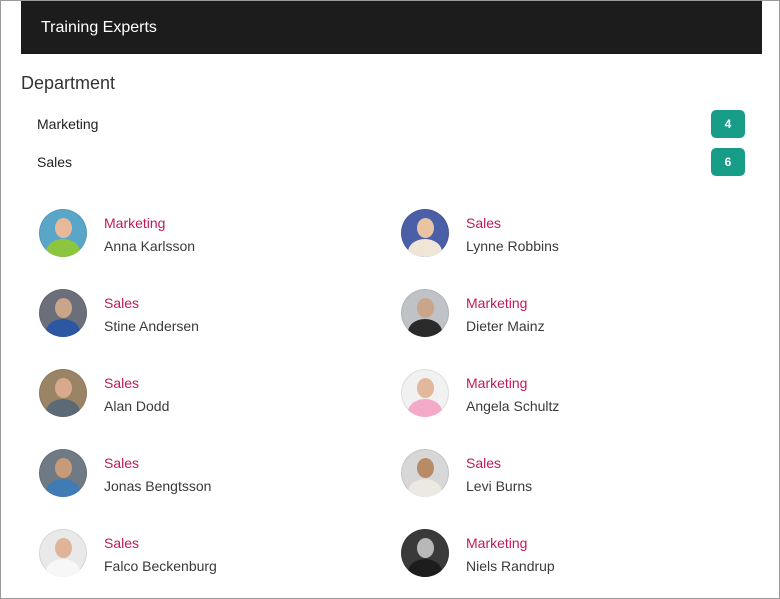  What do you see at coordinates (570, 409) in the screenshot?
I see `expert-card: Marketing Angela Schultz` at bounding box center [570, 409].